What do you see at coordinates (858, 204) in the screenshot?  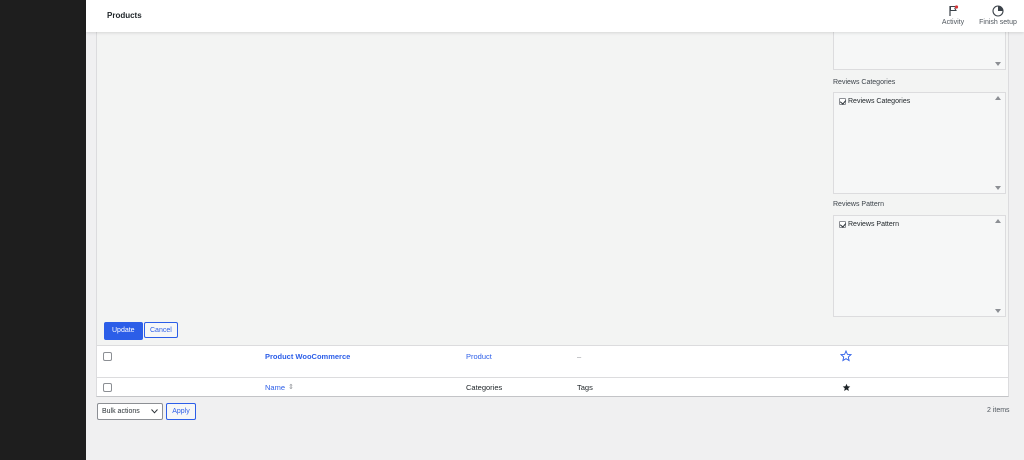 I see `taxonomy-label-reviews-pattern: Reviews Pattern` at bounding box center [858, 204].